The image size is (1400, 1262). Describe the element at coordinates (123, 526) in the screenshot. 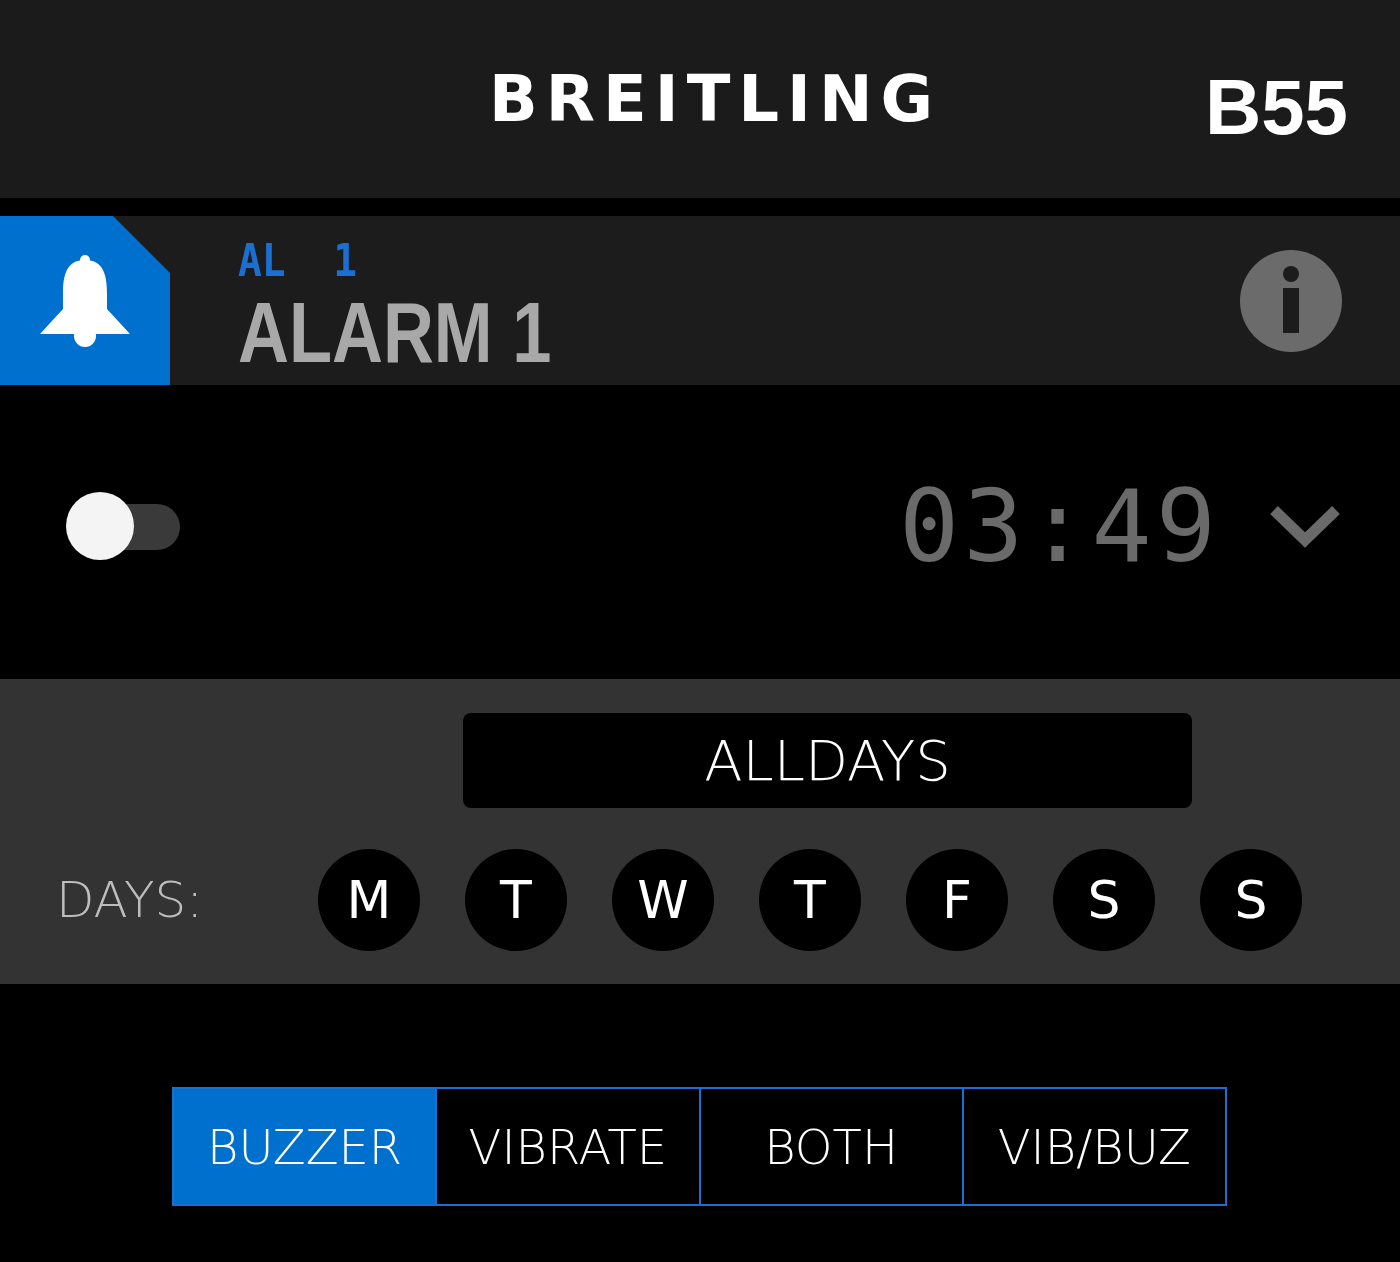

I see `alarm-toggle` at that location.